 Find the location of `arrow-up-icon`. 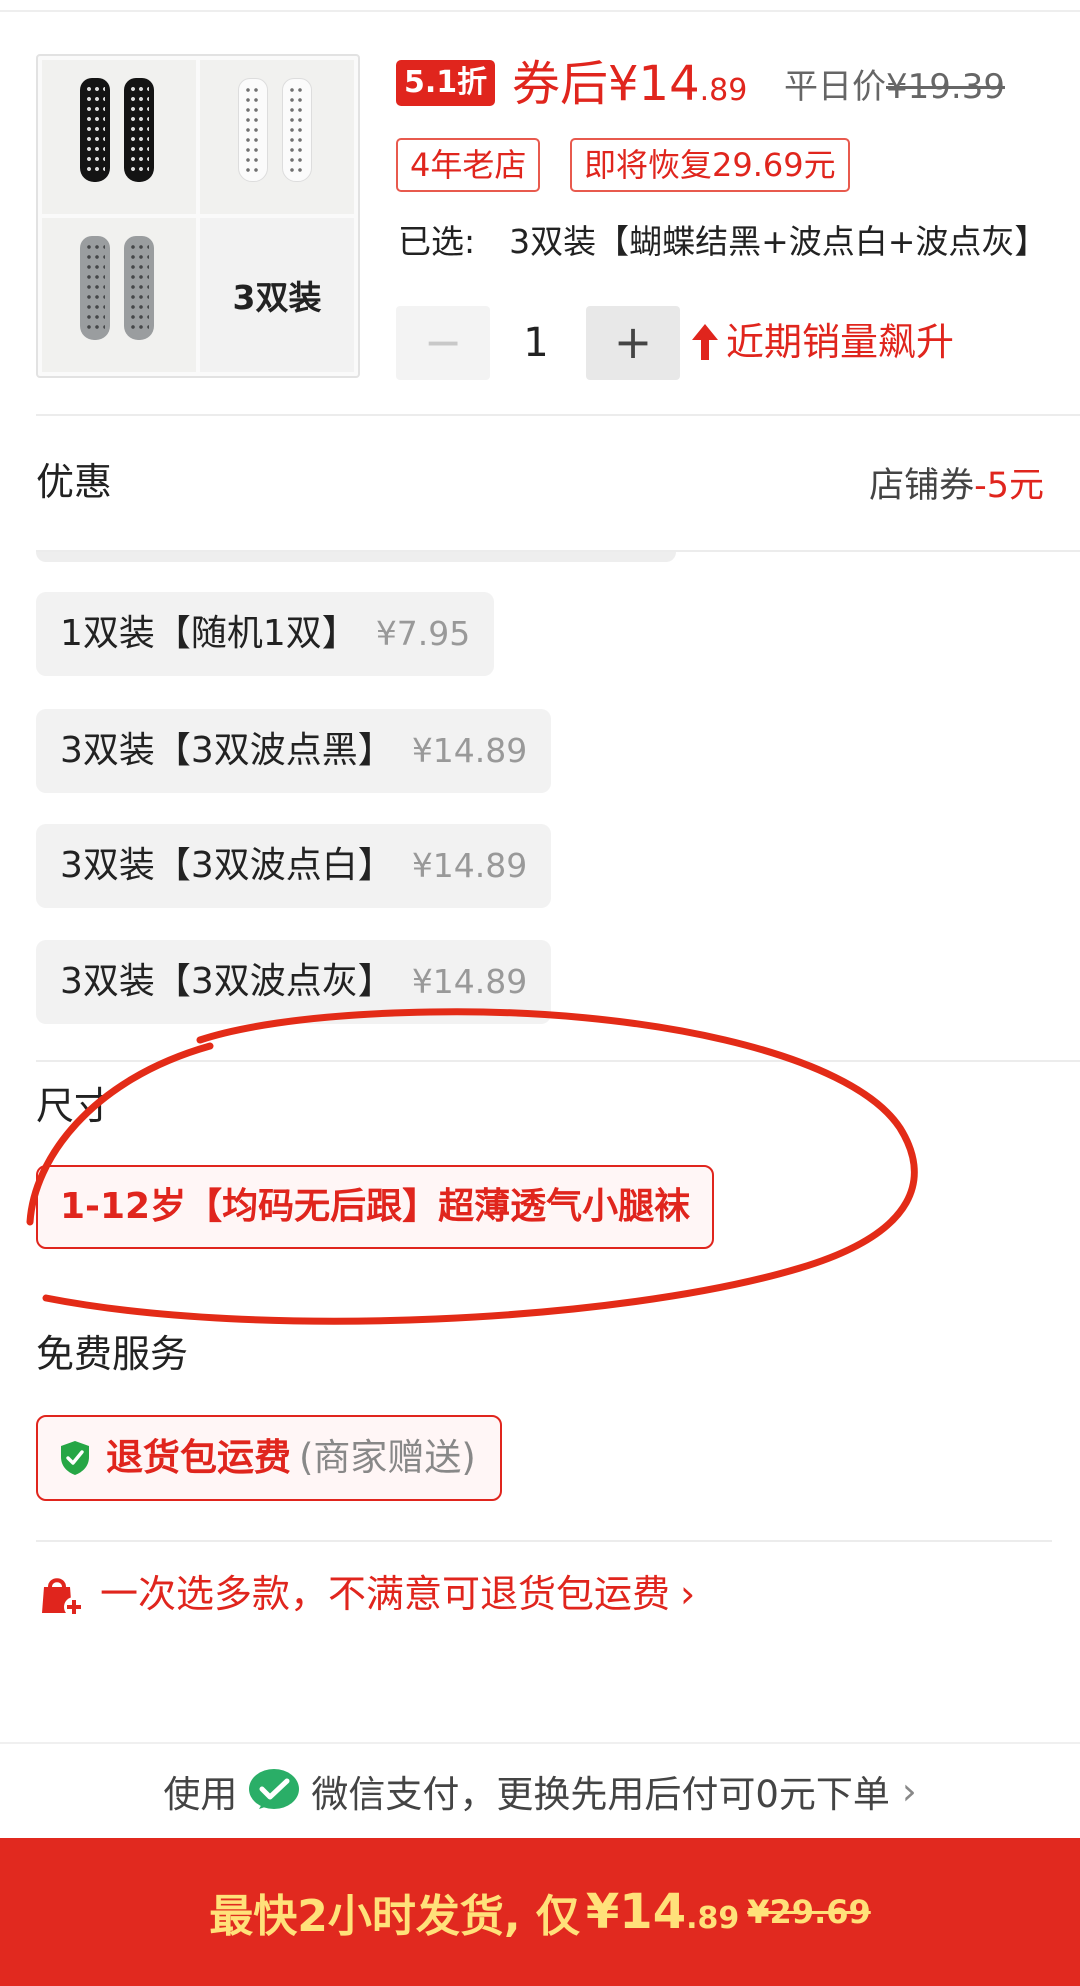

arrow-up-icon is located at coordinates (705, 342).